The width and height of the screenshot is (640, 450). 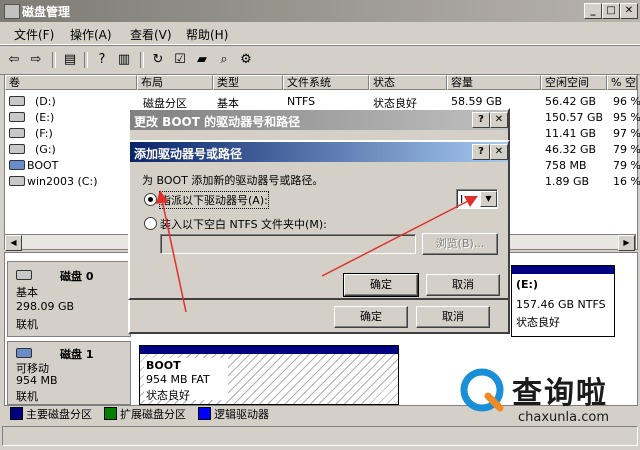 What do you see at coordinates (563, 417) in the screenshot?
I see `watermark-site: chaxunla.com` at bounding box center [563, 417].